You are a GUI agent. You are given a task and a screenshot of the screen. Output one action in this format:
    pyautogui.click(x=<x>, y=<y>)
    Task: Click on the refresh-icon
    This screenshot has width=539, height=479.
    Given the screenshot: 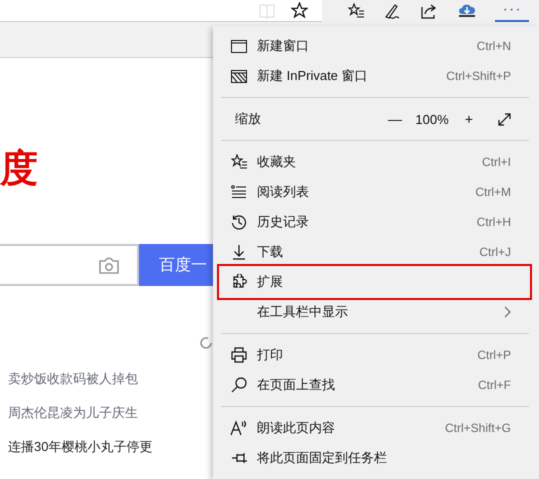 What is the action you would take?
    pyautogui.click(x=206, y=343)
    